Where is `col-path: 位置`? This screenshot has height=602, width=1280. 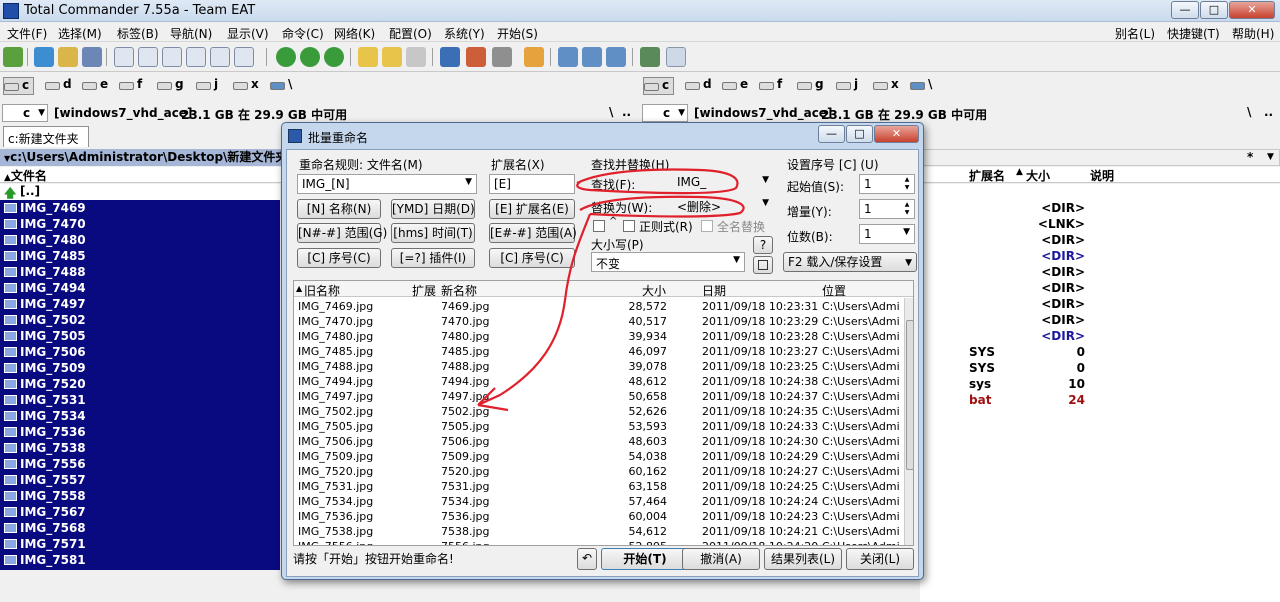
col-path: 位置 is located at coordinates (834, 290).